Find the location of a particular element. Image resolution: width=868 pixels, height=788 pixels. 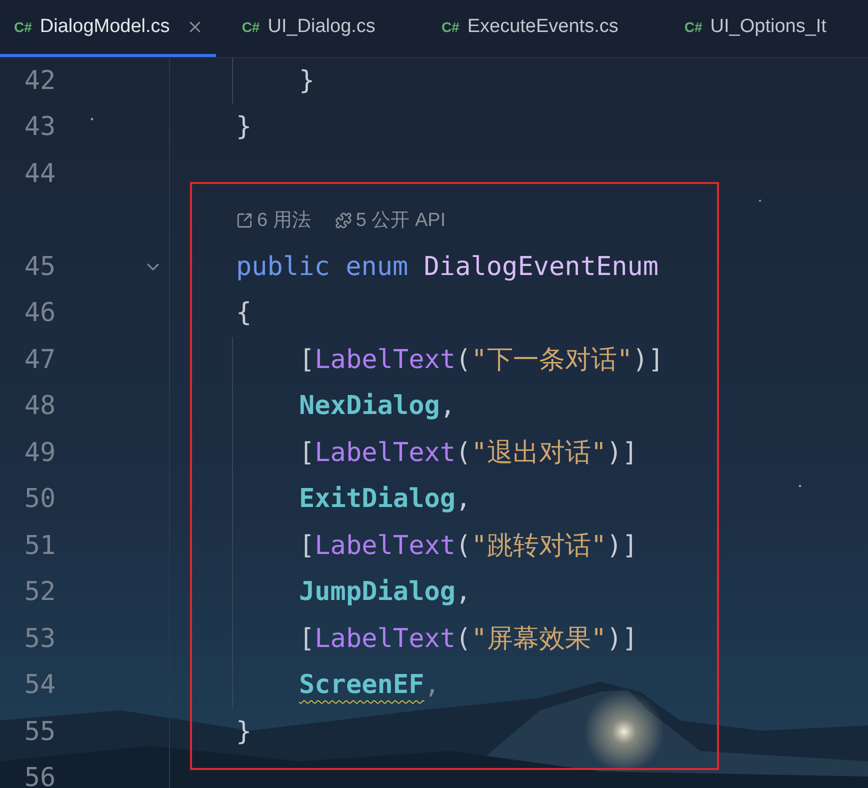

tab-label: UI_Options_It is located at coordinates (768, 26).